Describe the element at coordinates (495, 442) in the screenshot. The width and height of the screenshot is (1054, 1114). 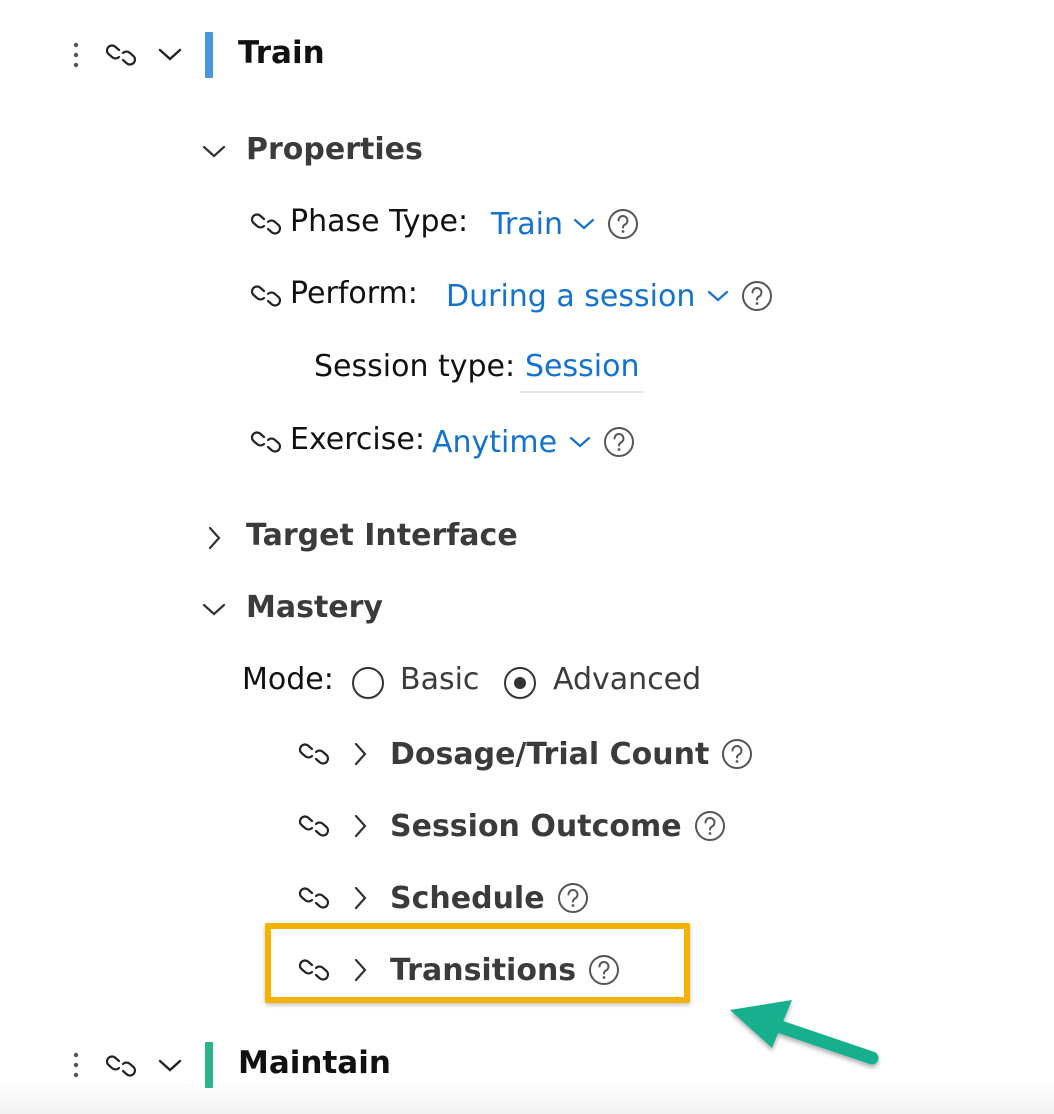
I see `exercise-value: Anytime` at that location.